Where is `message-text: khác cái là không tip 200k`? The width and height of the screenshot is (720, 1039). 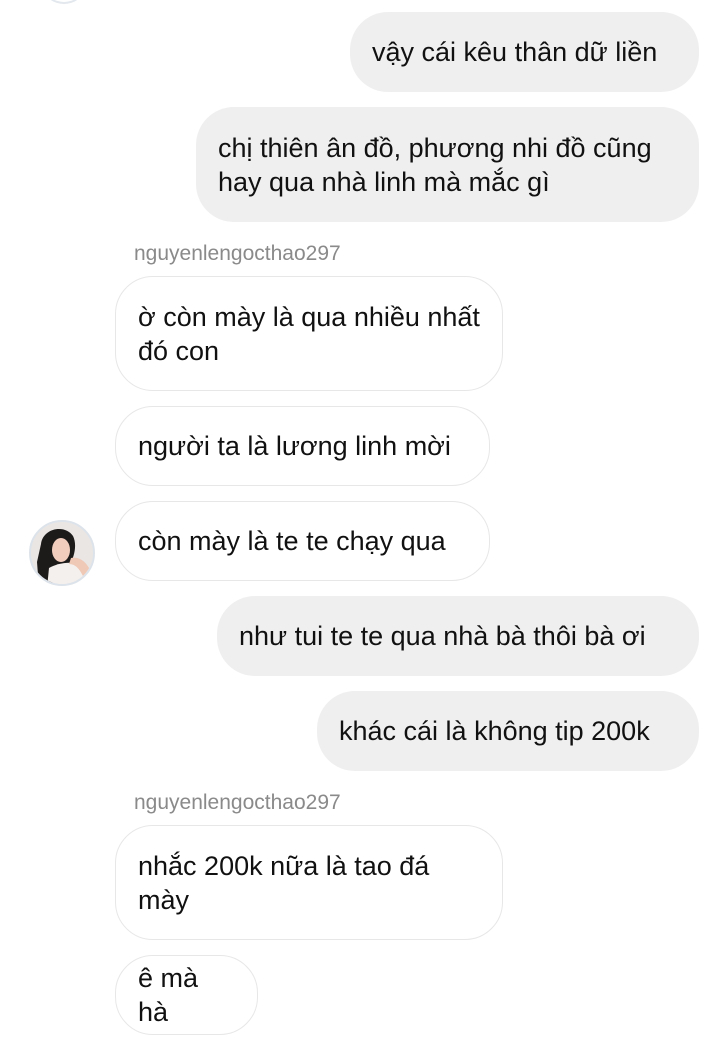 message-text: khác cái là không tip 200k is located at coordinates (494, 731).